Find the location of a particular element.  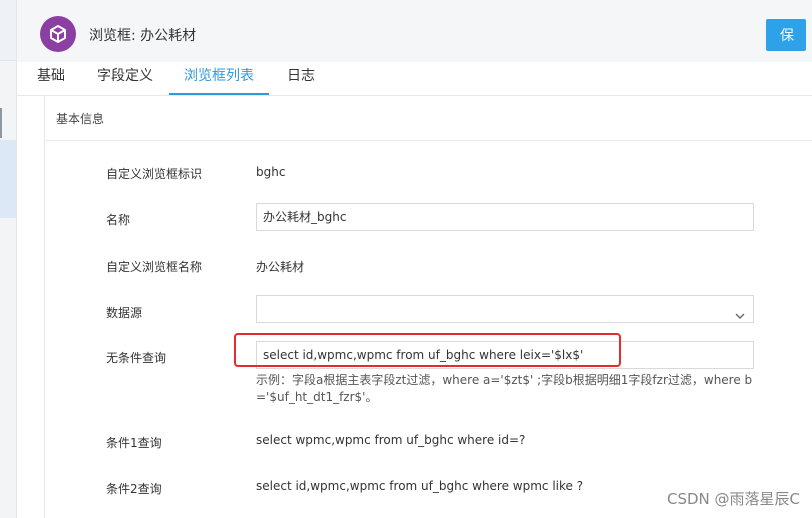

datasource-label: 数据源 is located at coordinates (124, 313).